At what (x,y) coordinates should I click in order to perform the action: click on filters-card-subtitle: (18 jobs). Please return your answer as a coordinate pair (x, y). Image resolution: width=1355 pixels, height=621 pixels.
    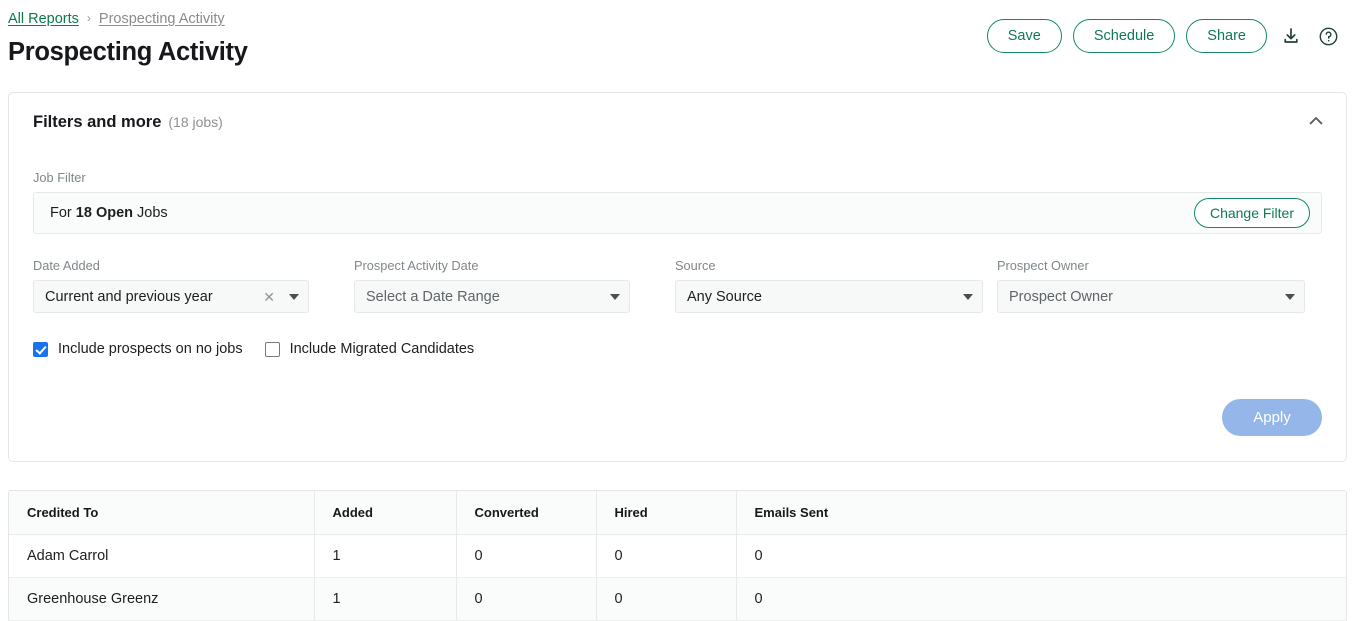
    Looking at the image, I should click on (195, 122).